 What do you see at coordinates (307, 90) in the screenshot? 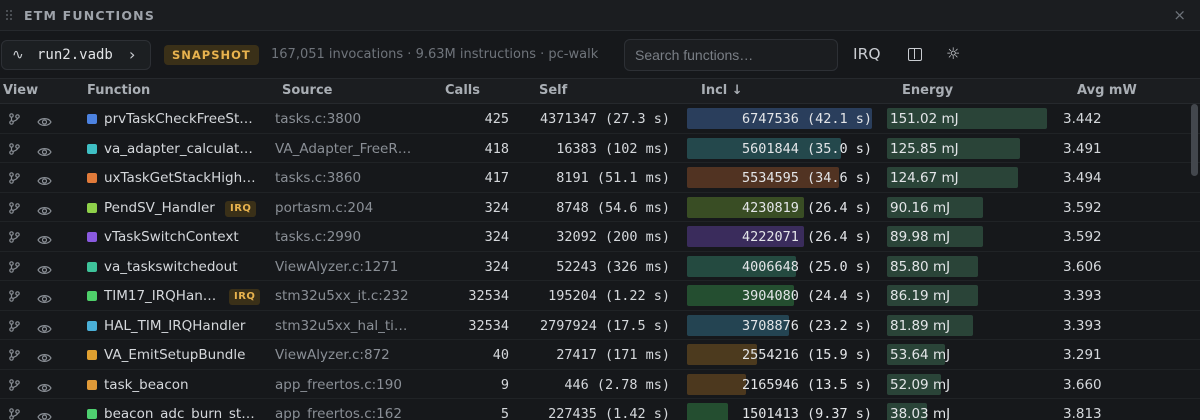
I see `column-source: Source` at bounding box center [307, 90].